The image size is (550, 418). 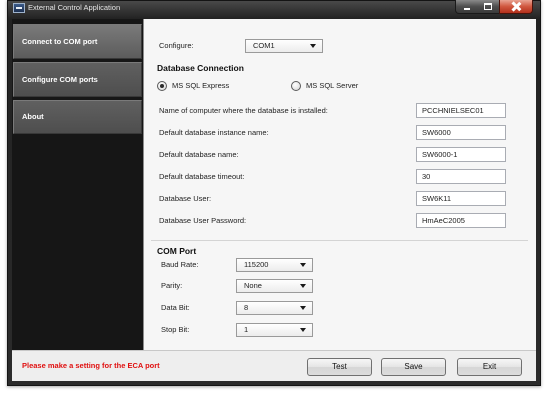 What do you see at coordinates (175, 329) in the screenshot?
I see `stop-bit-label: Stop Bit:` at bounding box center [175, 329].